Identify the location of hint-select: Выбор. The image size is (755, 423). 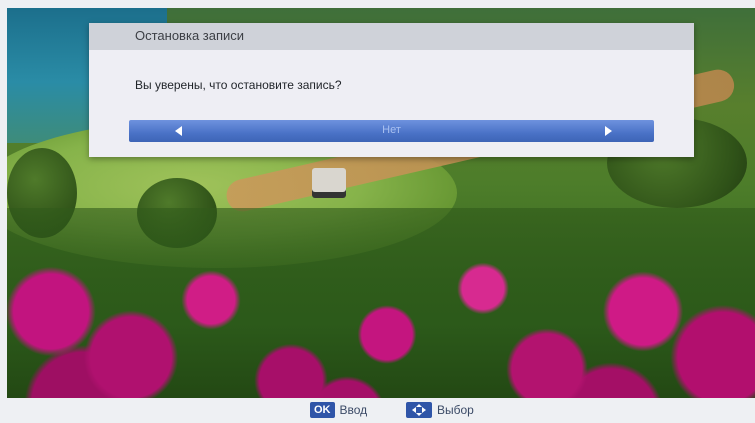
(440, 410).